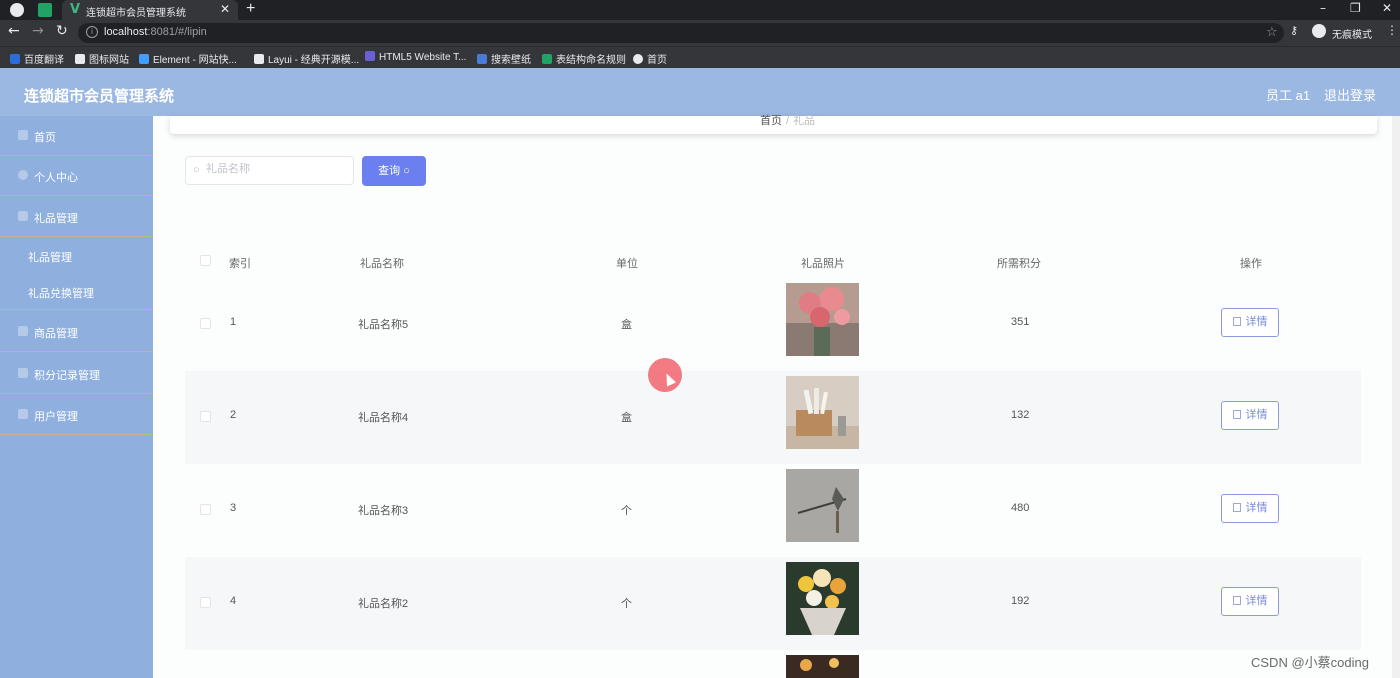  Describe the element at coordinates (627, 264) in the screenshot. I see `header-unit: 单位` at that location.